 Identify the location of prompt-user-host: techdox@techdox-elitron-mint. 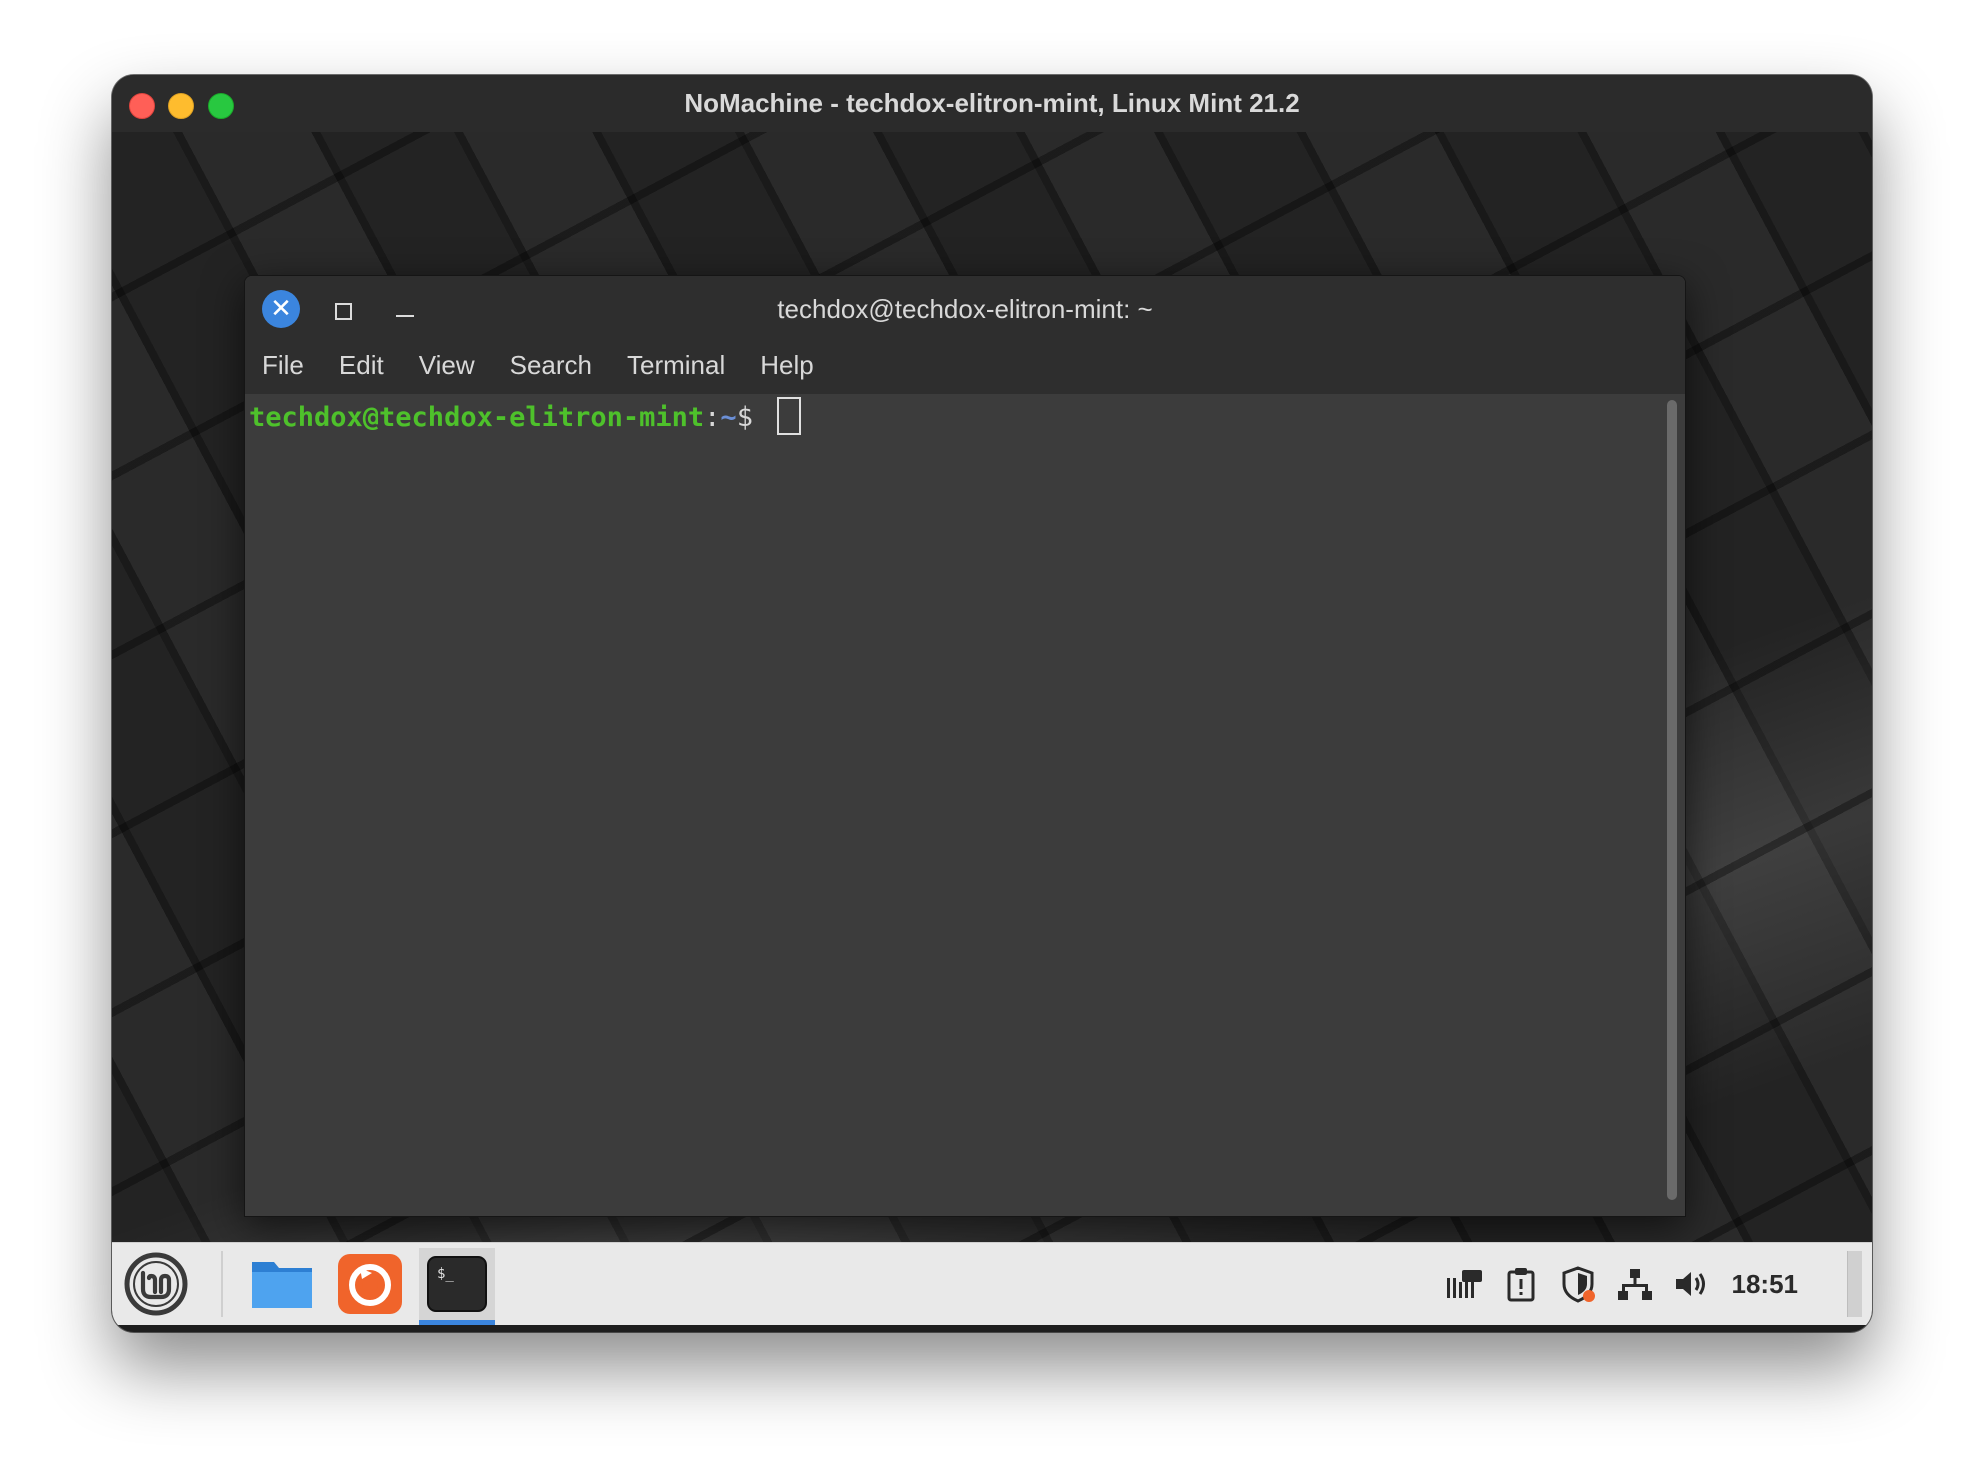
(477, 417).